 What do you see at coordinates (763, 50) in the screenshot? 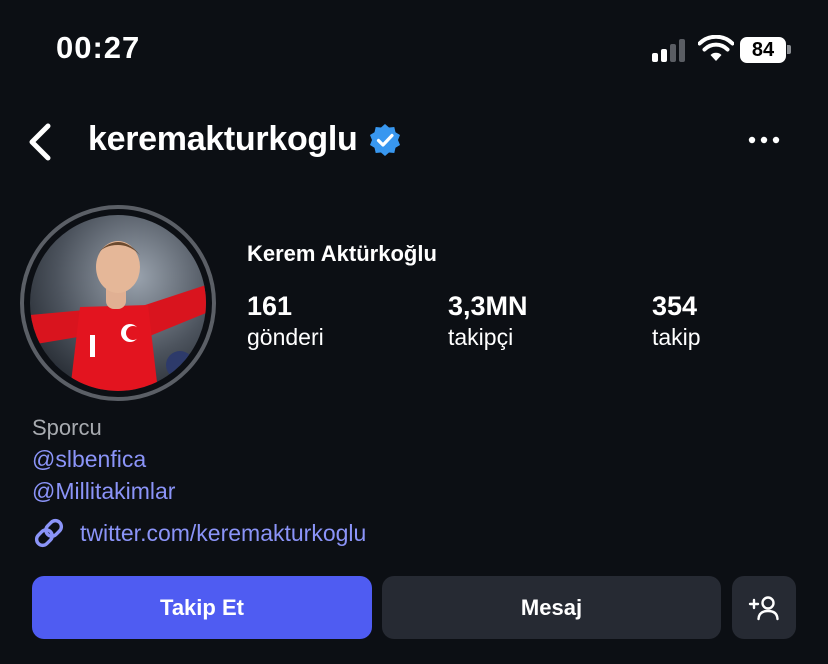
I see `battery-level: 84` at bounding box center [763, 50].